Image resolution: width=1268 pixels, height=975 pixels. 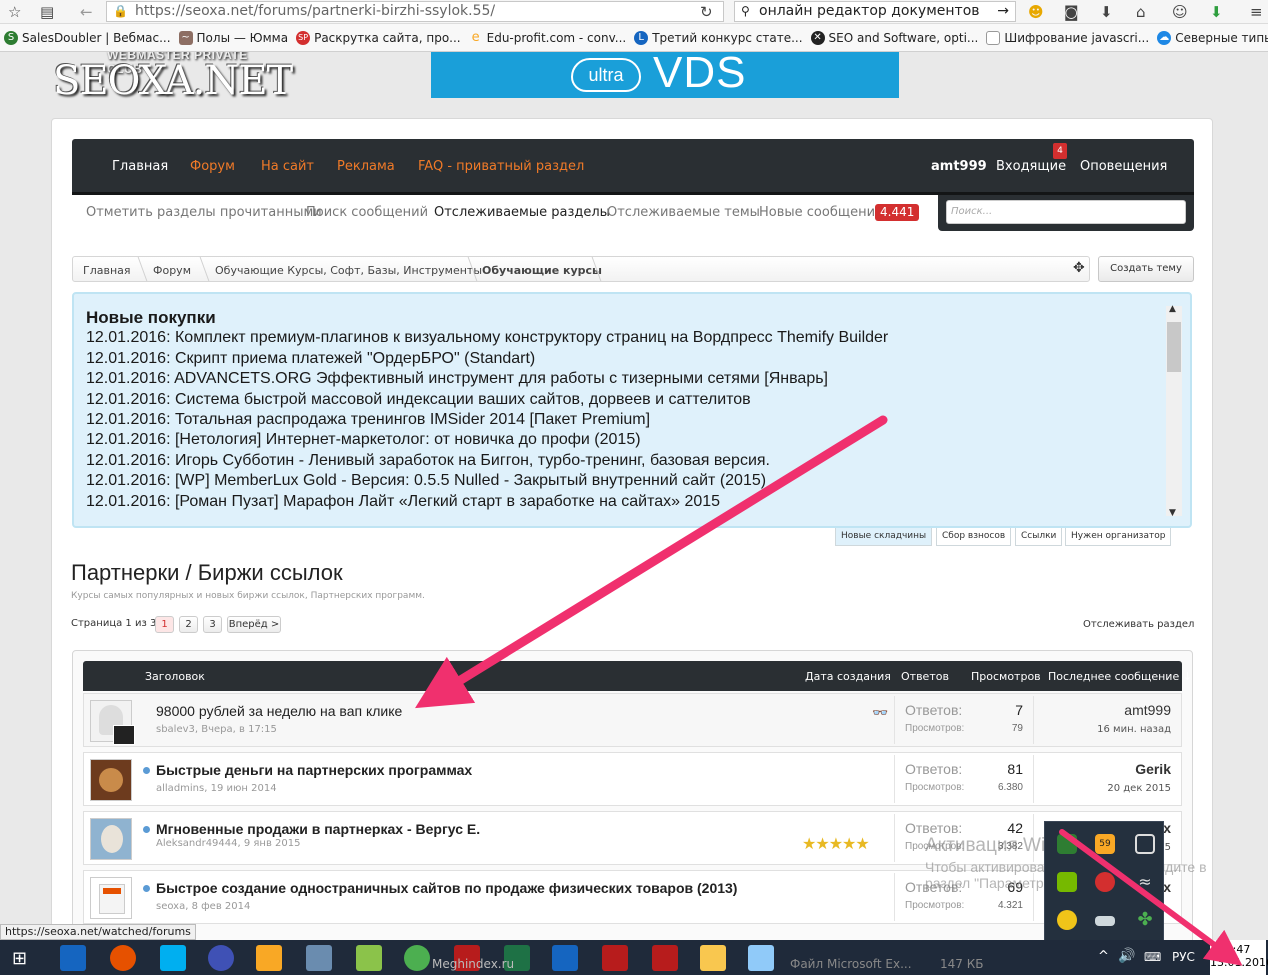 I want to click on last-post-user: Gerik, so click(x=1153, y=769).